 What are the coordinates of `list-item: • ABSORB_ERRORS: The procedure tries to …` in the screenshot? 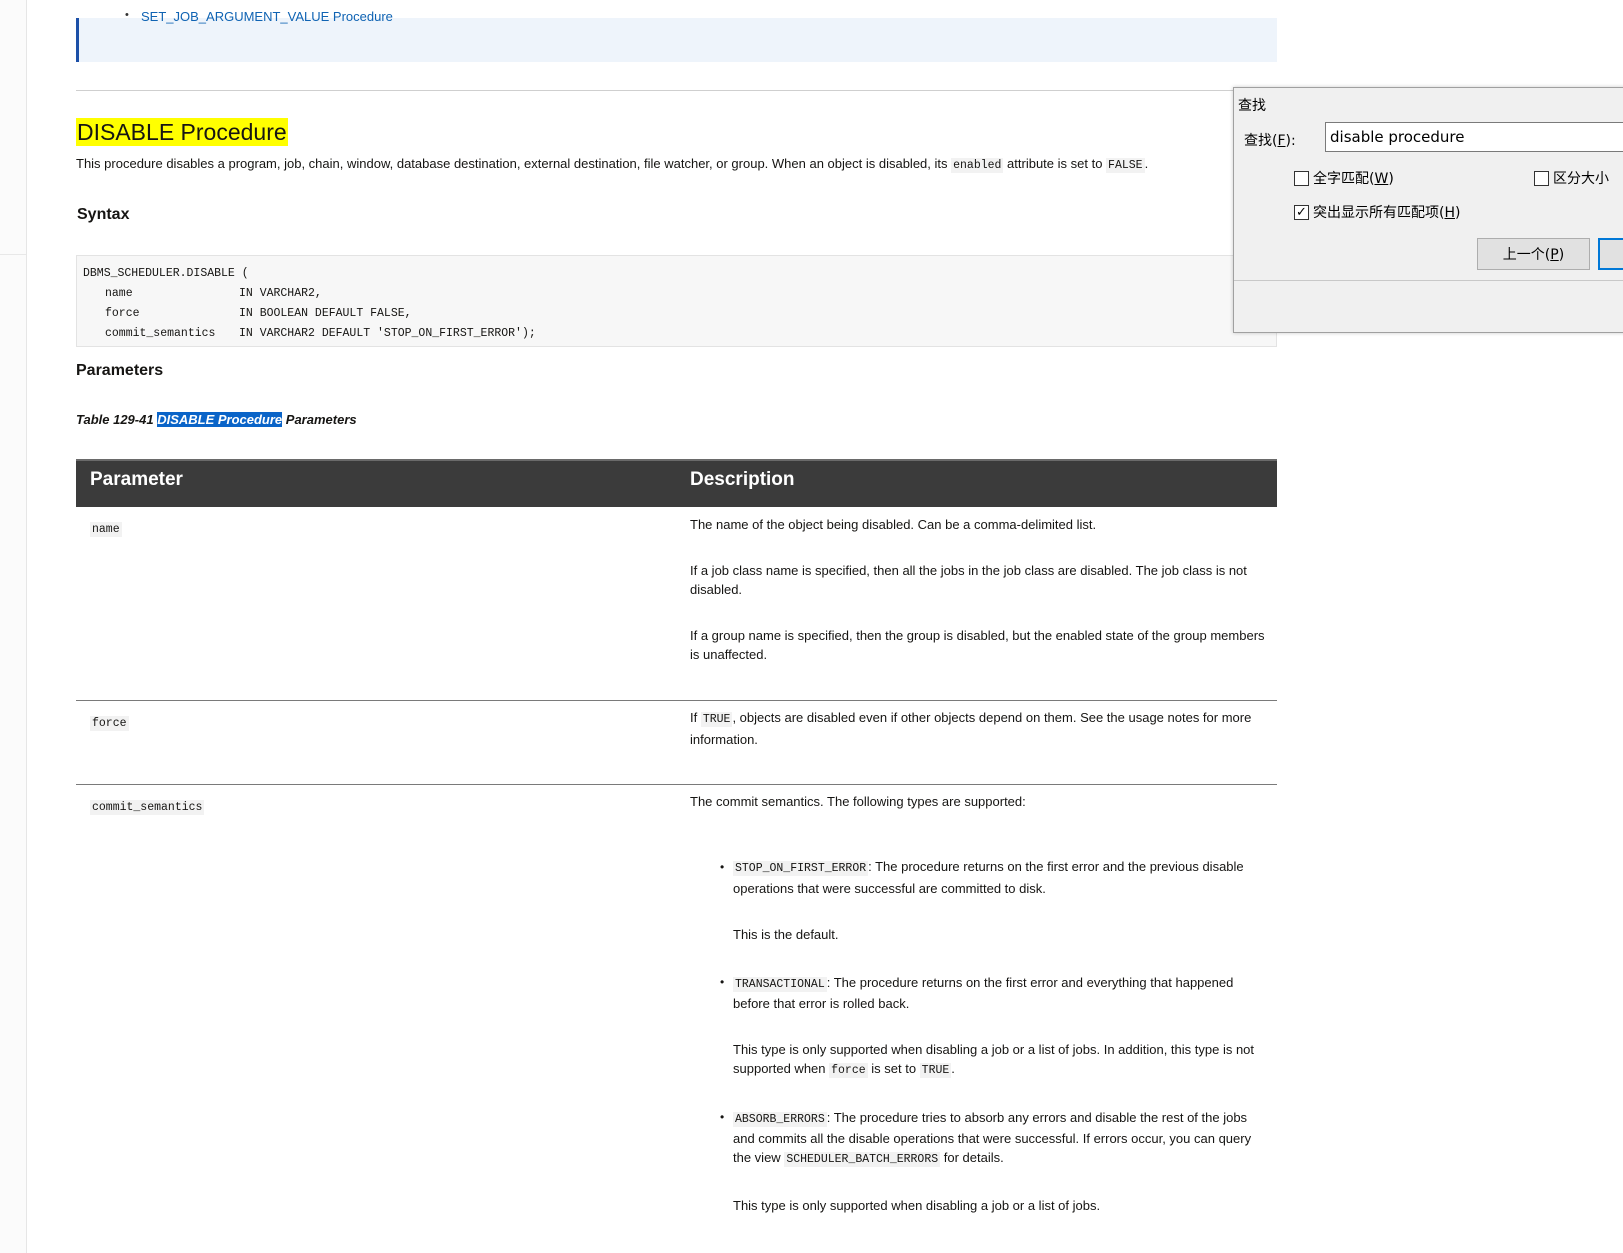 It's located at (978, 1161).